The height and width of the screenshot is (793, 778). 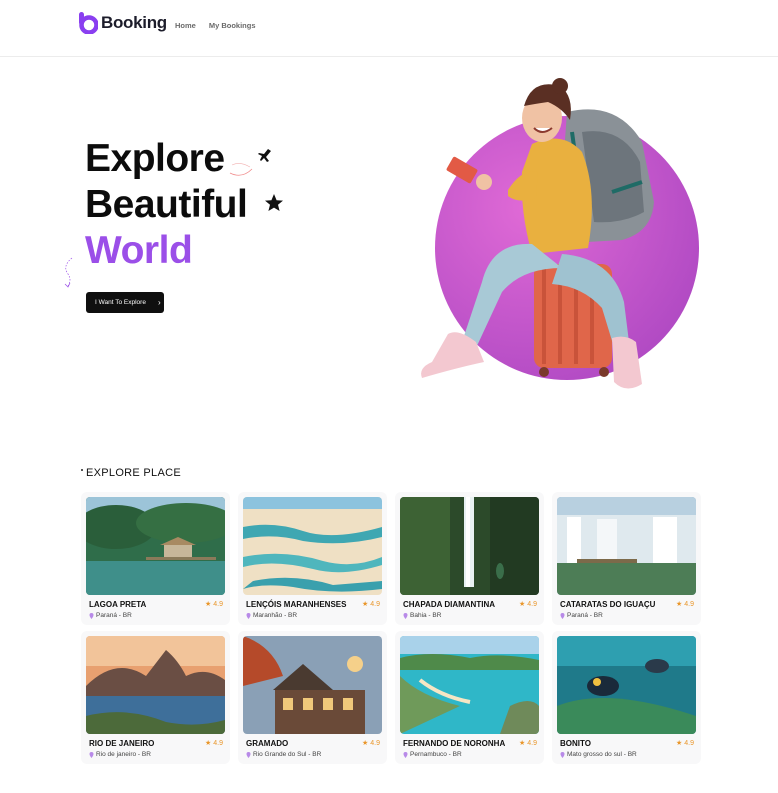 What do you see at coordinates (123, 754) in the screenshot?
I see `location-text: Rio de janeiro - BR` at bounding box center [123, 754].